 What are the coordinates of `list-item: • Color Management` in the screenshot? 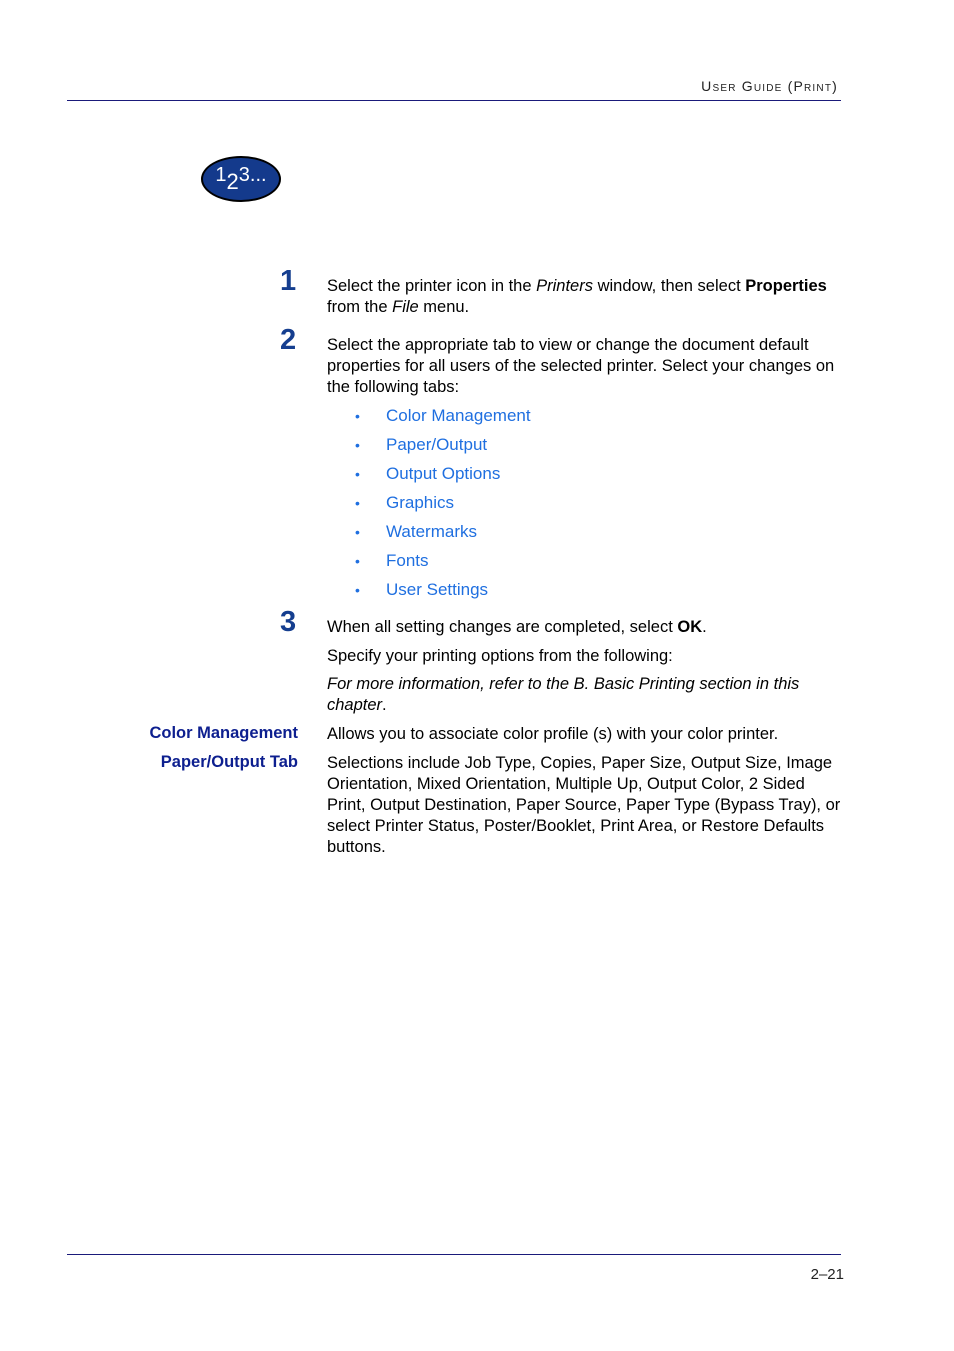 It's located at (442, 419).